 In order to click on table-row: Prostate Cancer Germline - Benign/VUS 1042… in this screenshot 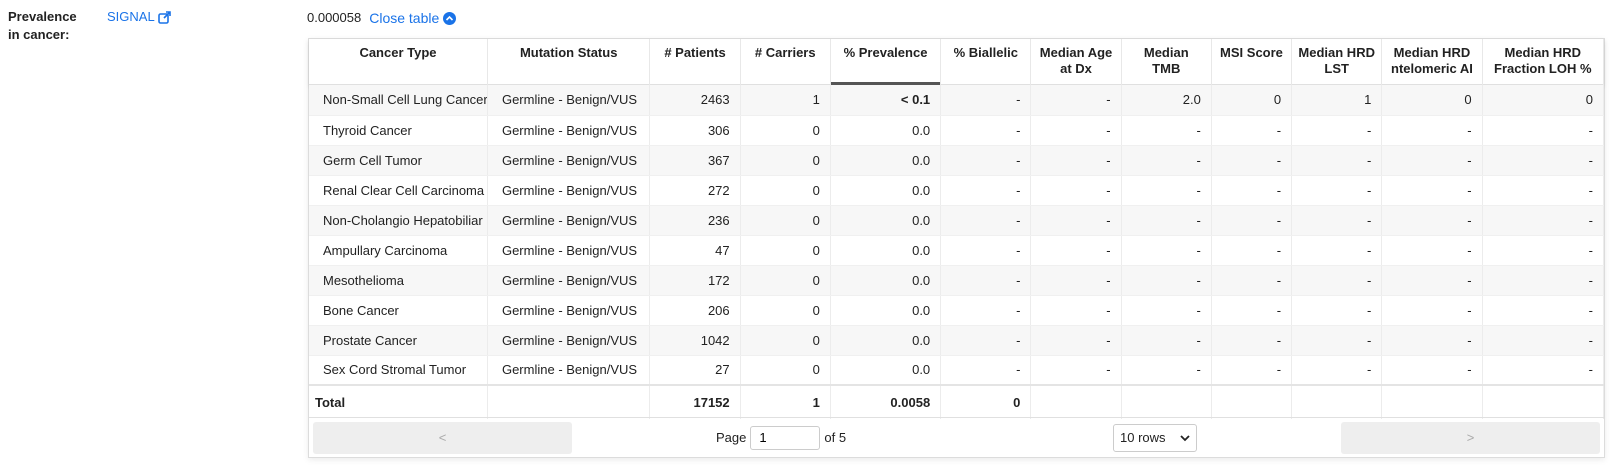, I will do `click(957, 340)`.